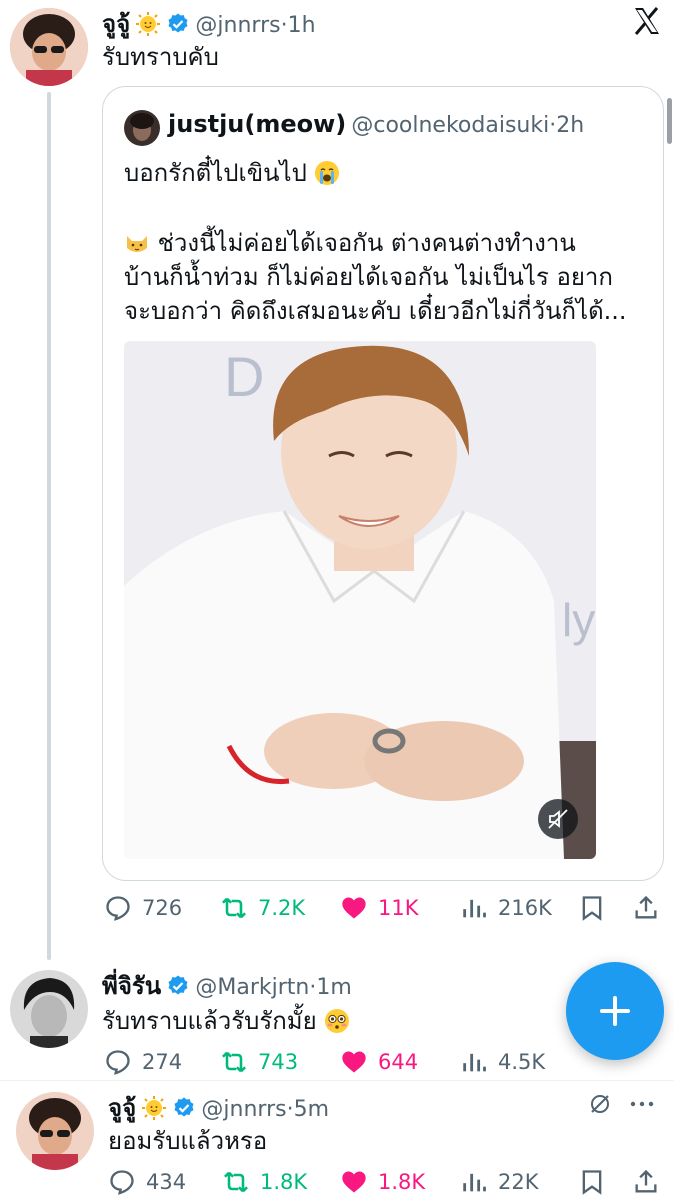 The width and height of the screenshot is (674, 1200). I want to click on reply2-reply-button: 434, so click(147, 1182).